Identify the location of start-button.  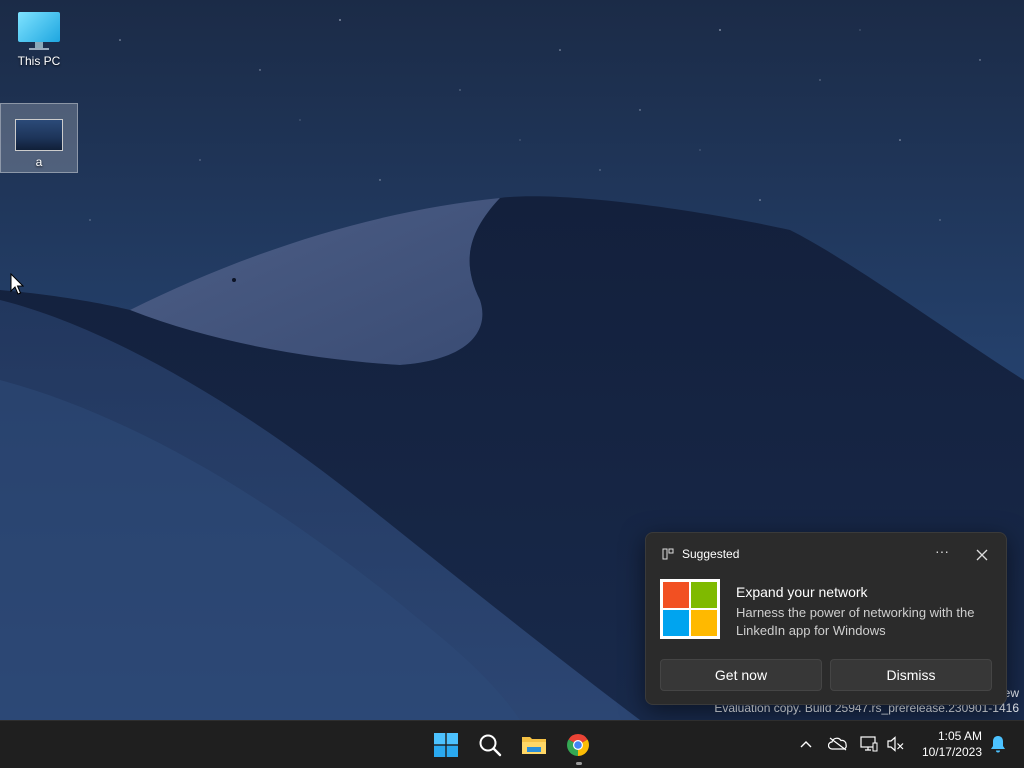
(446, 745).